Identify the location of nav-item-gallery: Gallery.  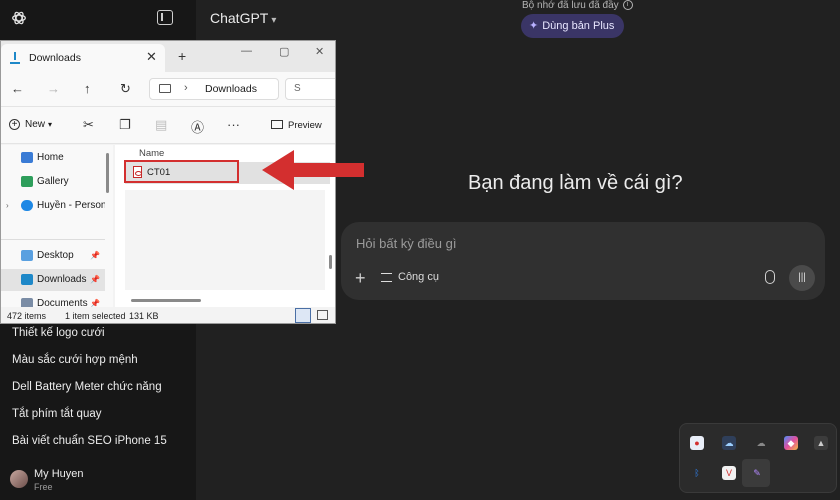
(53, 182).